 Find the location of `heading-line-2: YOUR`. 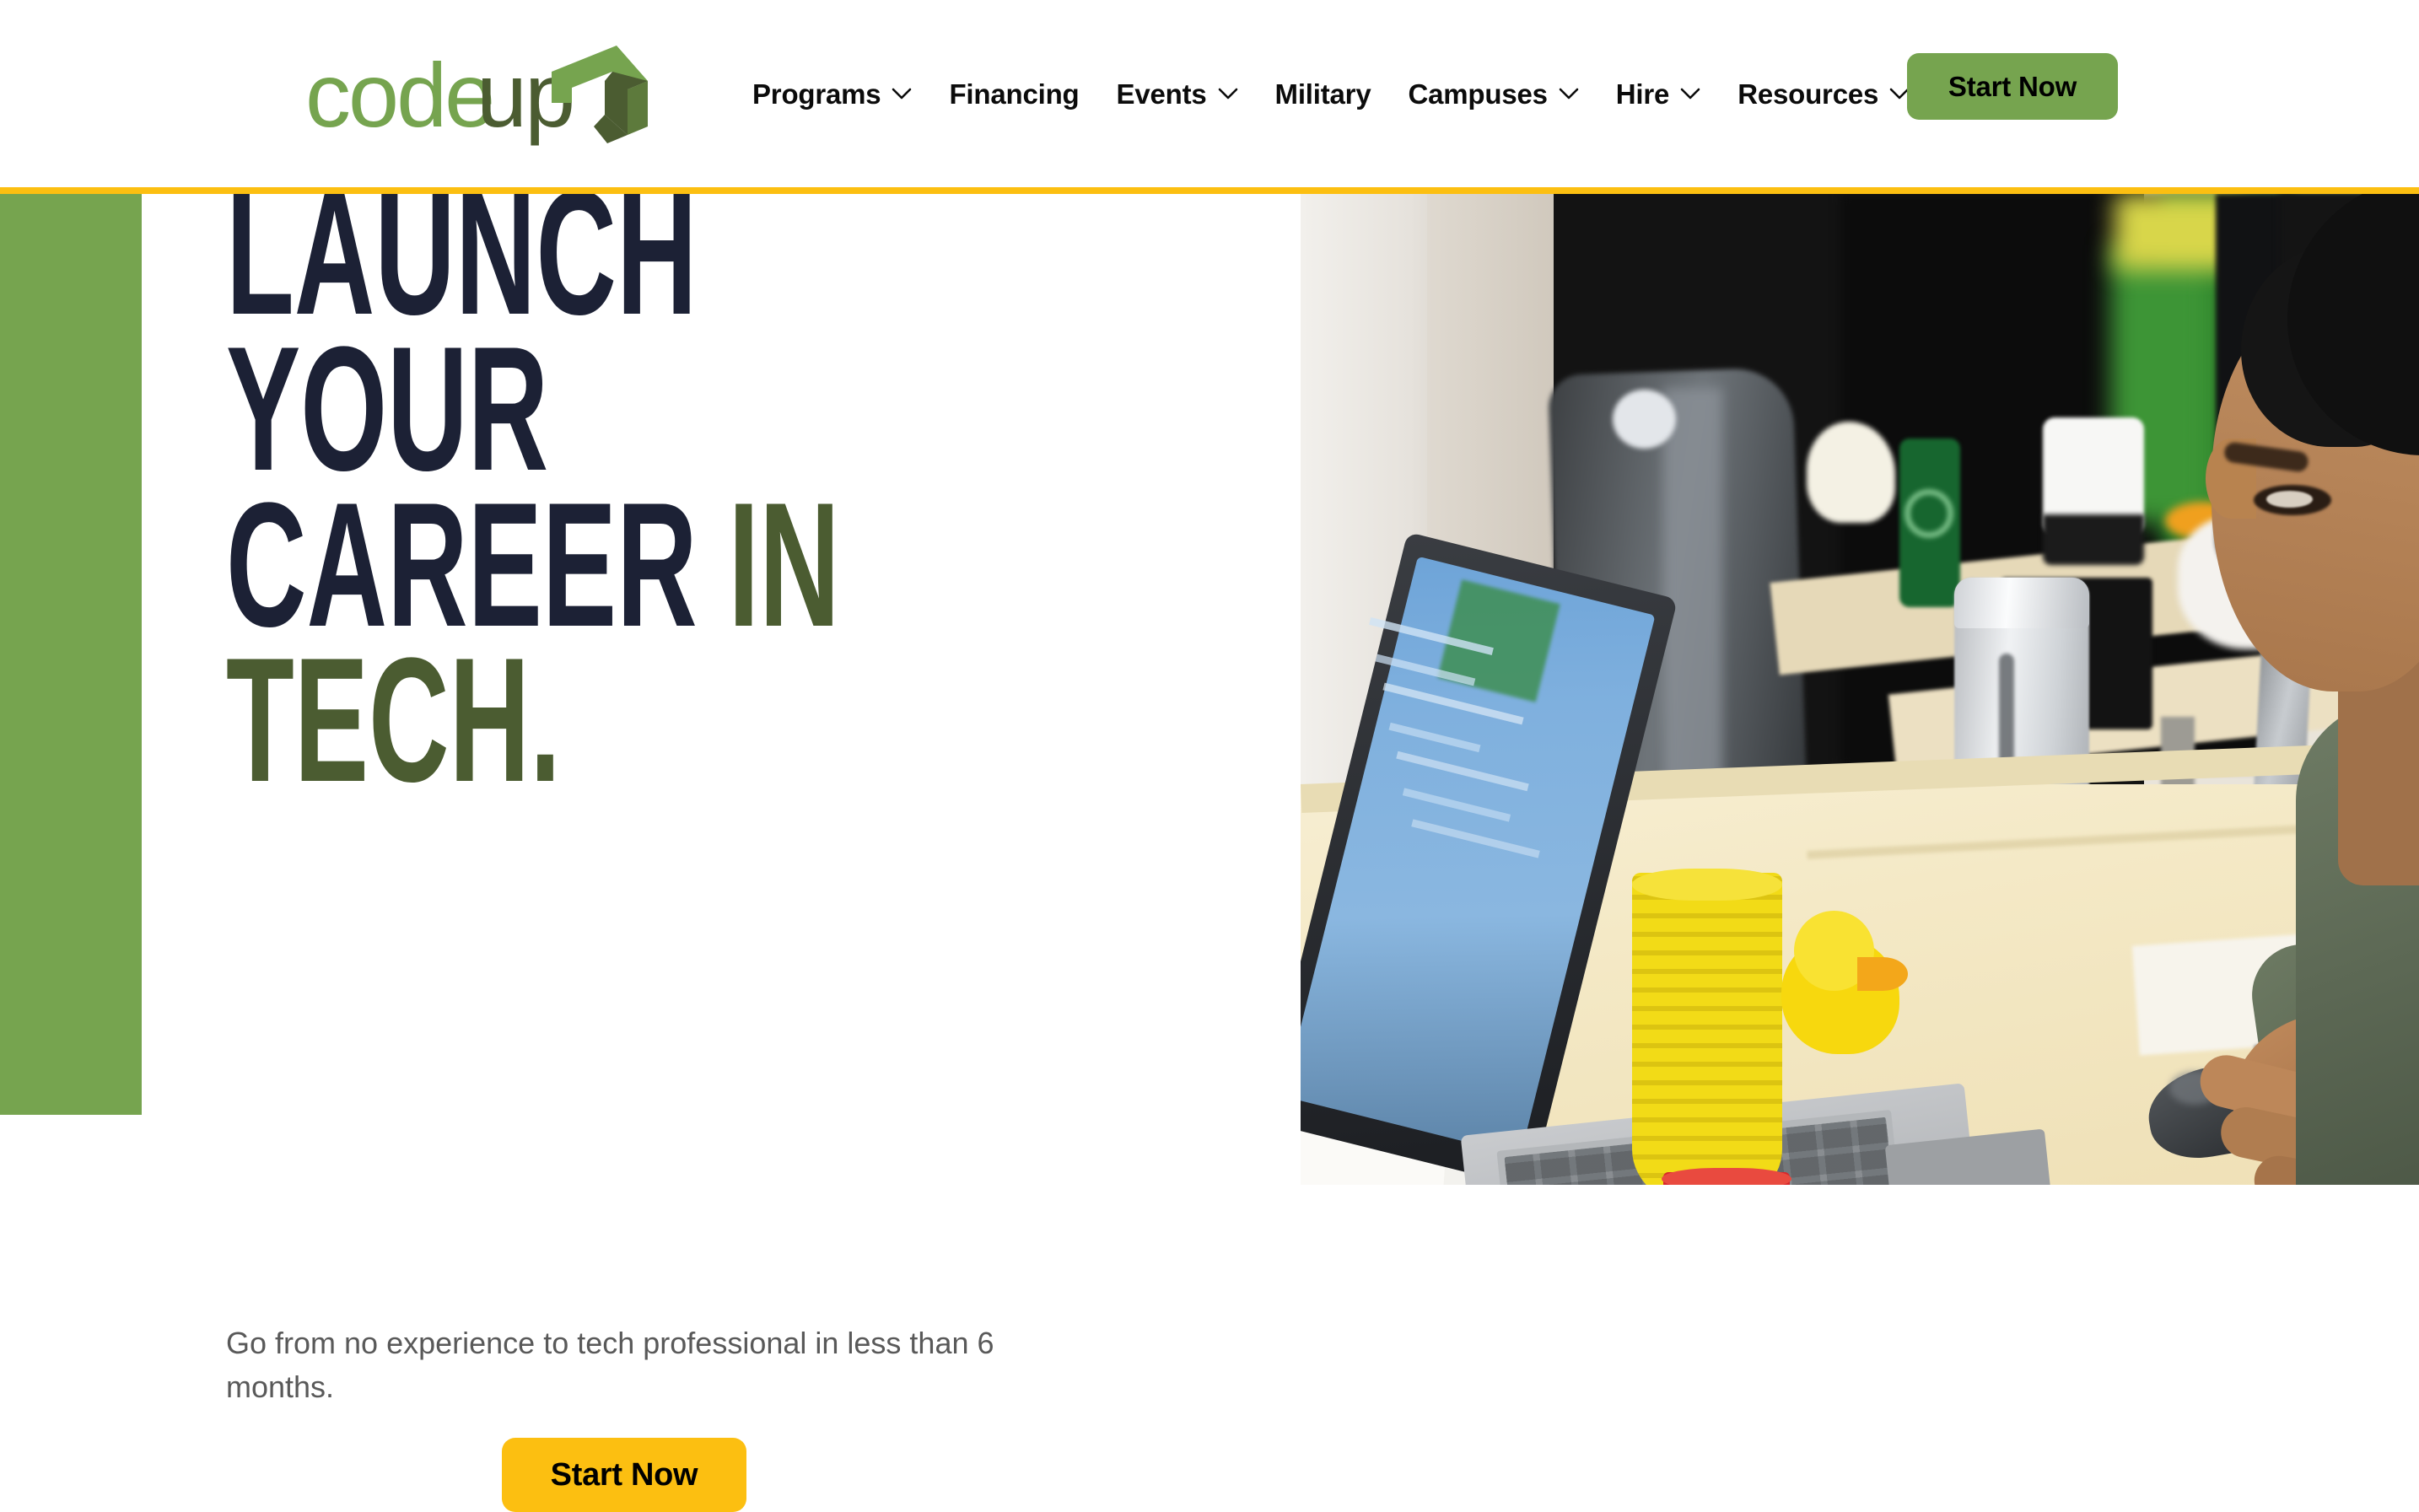

heading-line-2: YOUR is located at coordinates (387, 409).